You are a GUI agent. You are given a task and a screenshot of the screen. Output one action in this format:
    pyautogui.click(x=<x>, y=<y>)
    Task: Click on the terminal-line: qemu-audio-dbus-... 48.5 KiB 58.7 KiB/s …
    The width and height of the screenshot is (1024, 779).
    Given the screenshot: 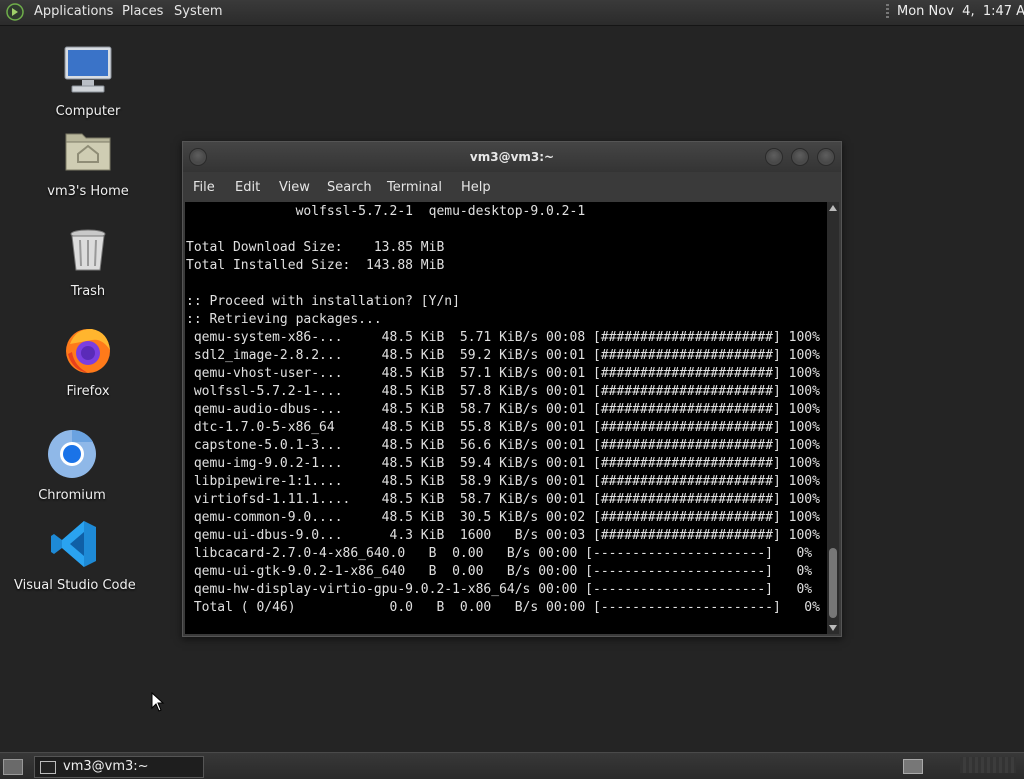 What is the action you would take?
    pyautogui.click(x=503, y=409)
    